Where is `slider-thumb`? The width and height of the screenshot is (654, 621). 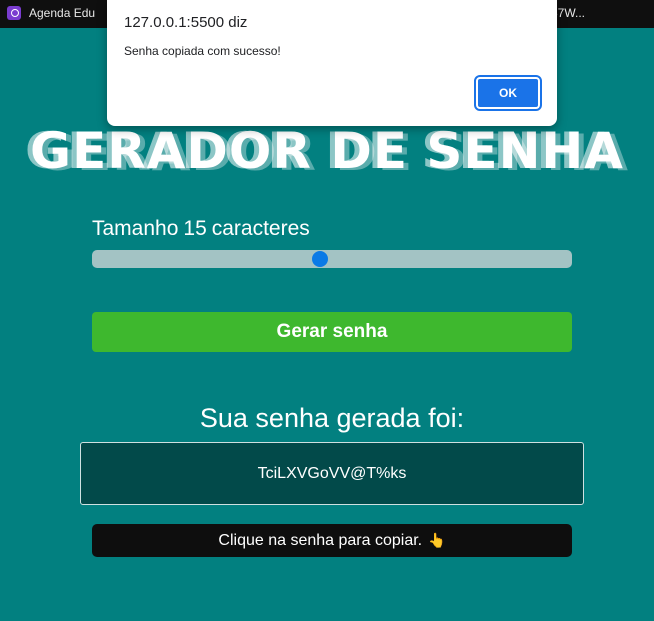
slider-thumb is located at coordinates (319, 259).